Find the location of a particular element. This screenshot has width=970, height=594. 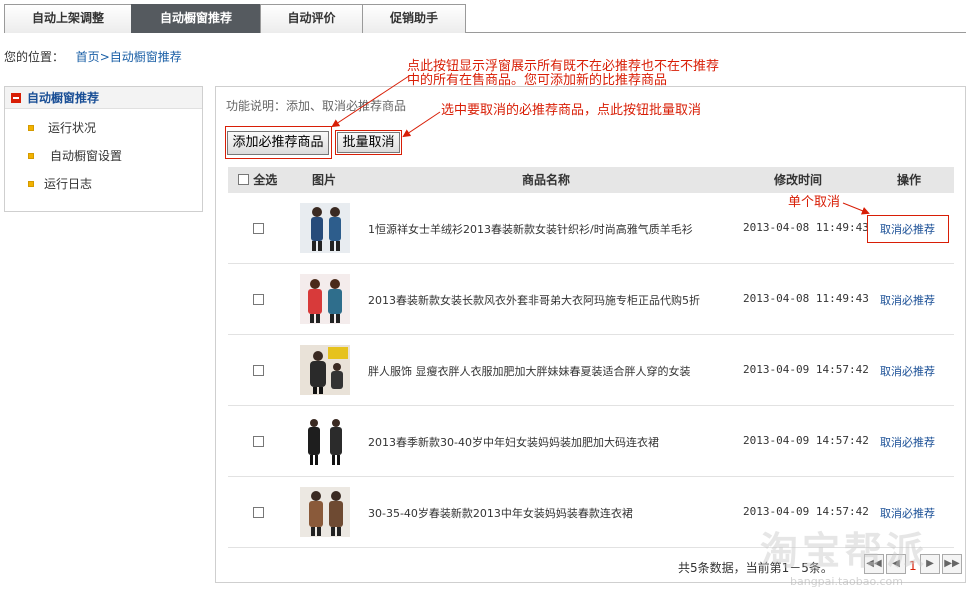

annotation-arrows is located at coordinates (600, 145).